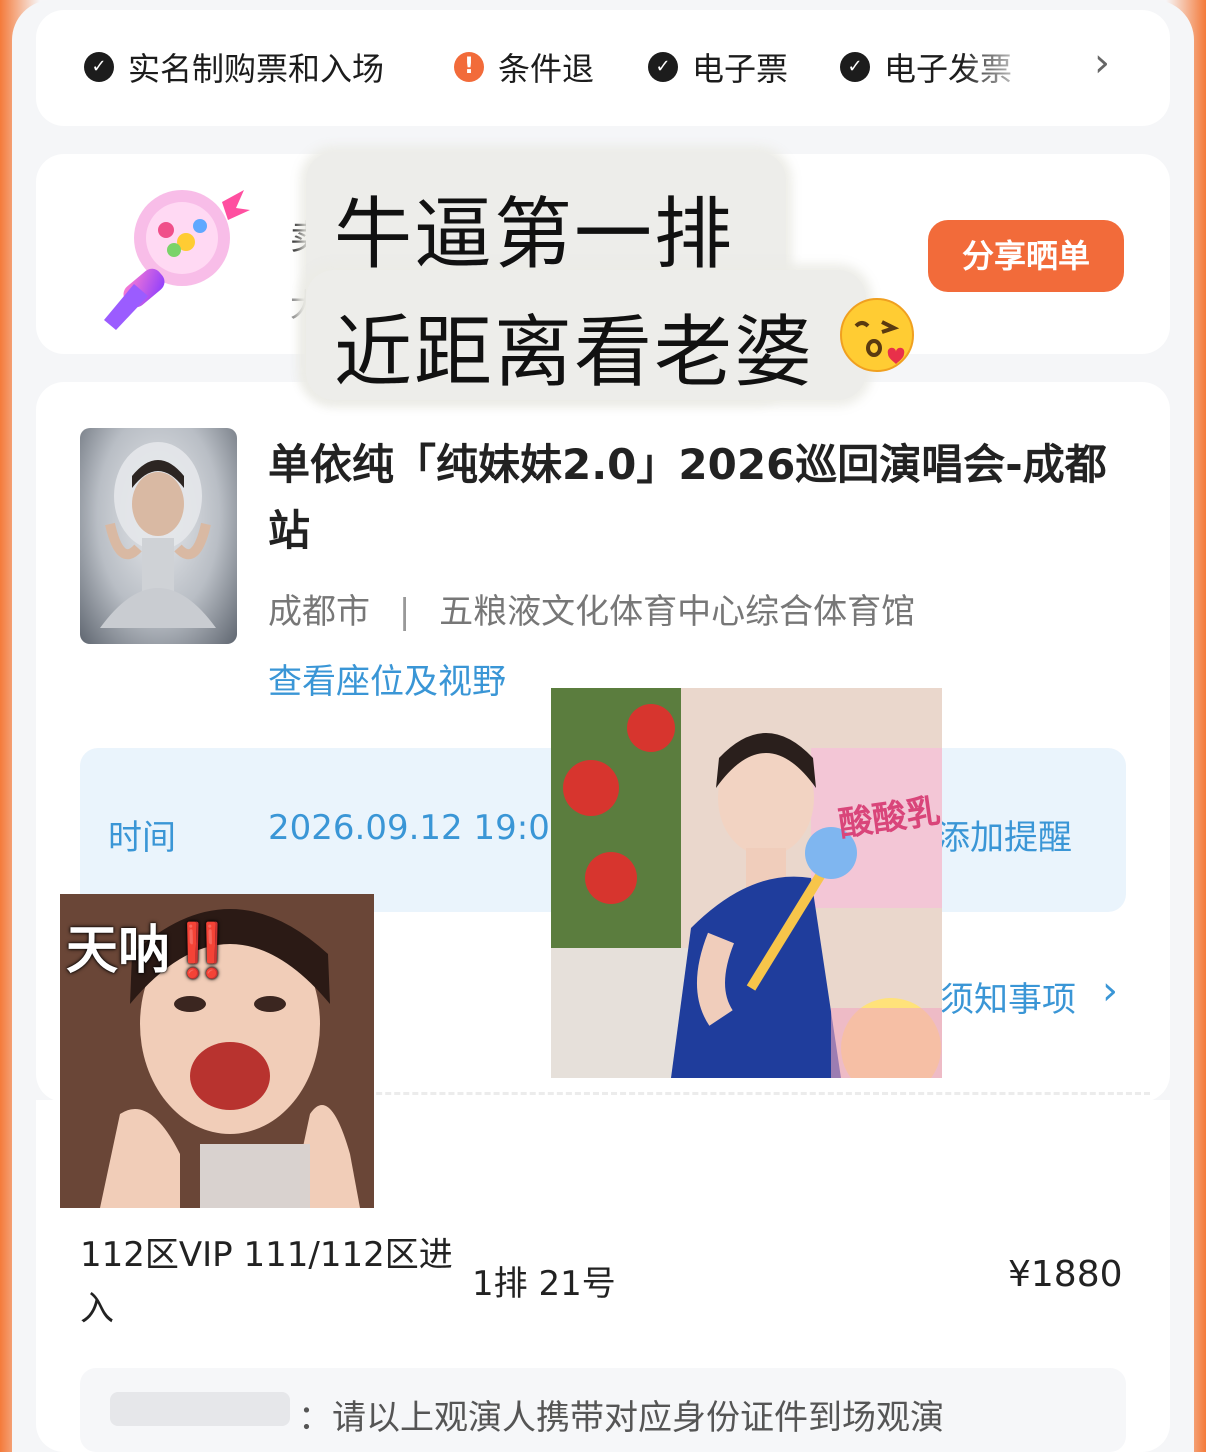 The width and height of the screenshot is (1206, 1452). I want to click on glowstick-wand-icon, so click(177, 260).